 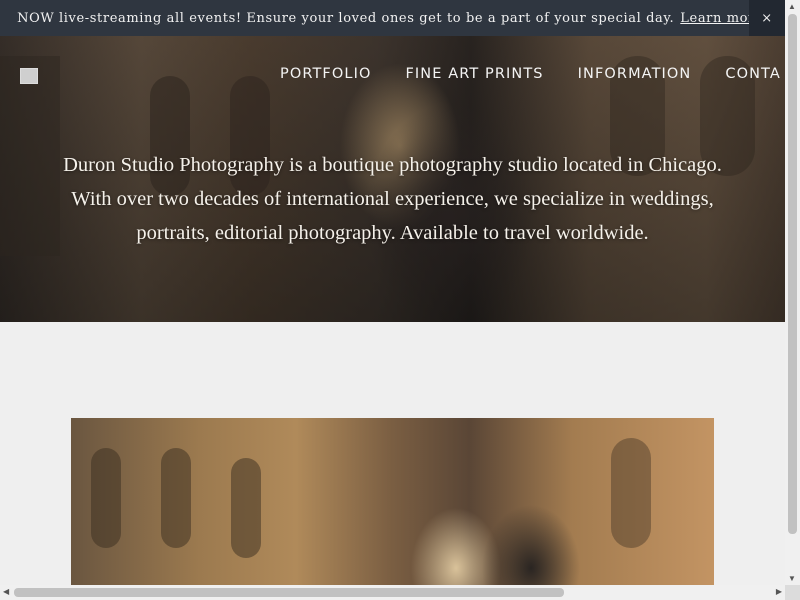 I want to click on gallery-photo, so click(x=371, y=498).